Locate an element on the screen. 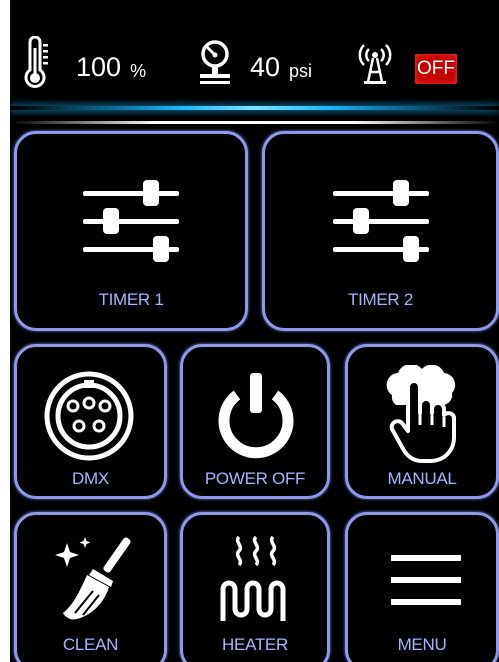 This screenshot has height=662, width=499. wireless-off-badge: OFF is located at coordinates (436, 69).